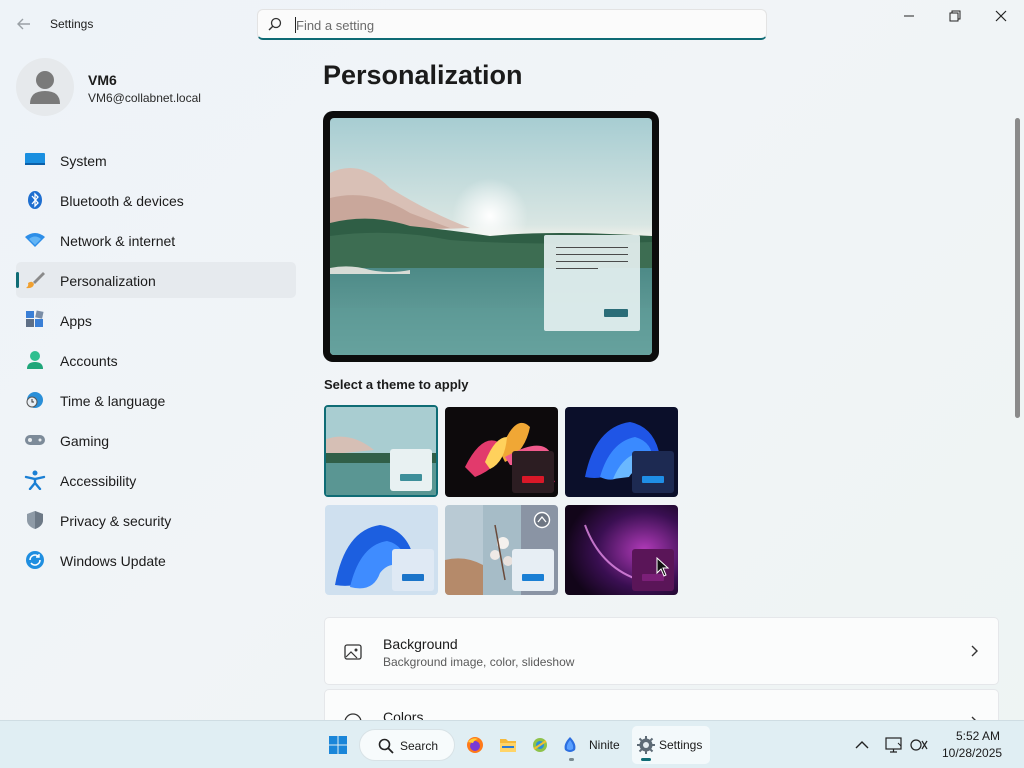  What do you see at coordinates (501, 550) in the screenshot?
I see `theme-spotlight` at bounding box center [501, 550].